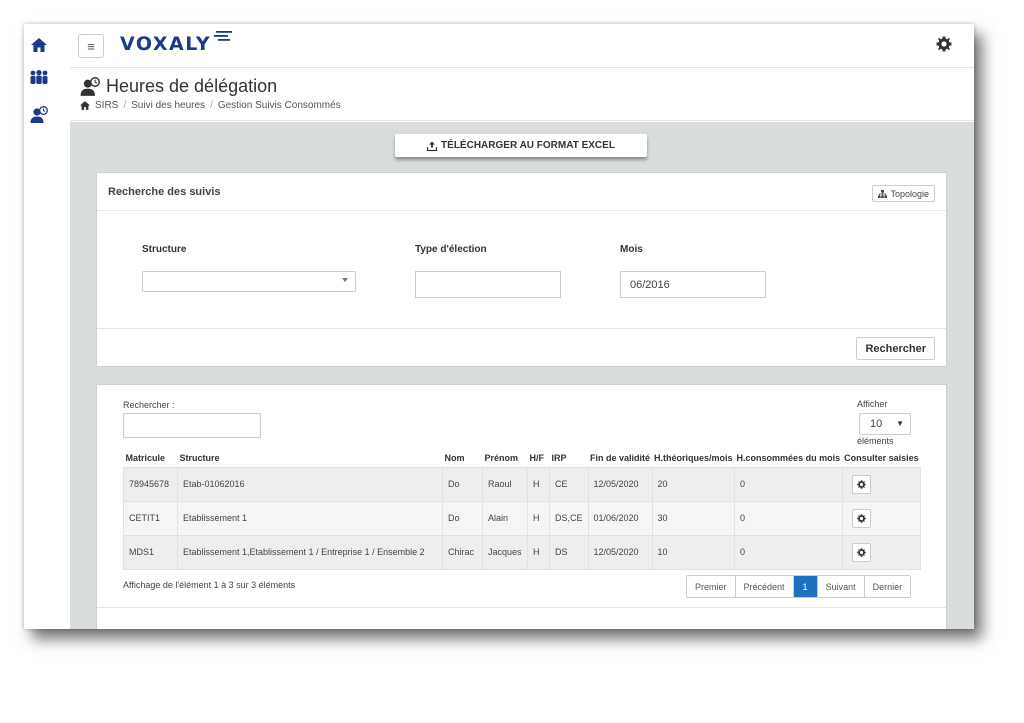  Describe the element at coordinates (909, 193) in the screenshot. I see `topology-label: Topologie` at that location.